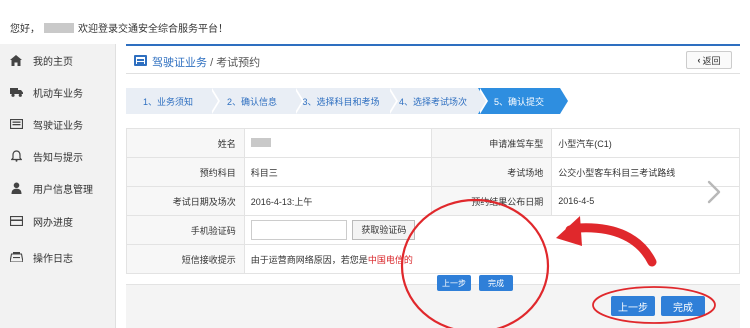 The width and height of the screenshot is (750, 328). Describe the element at coordinates (492, 230) in the screenshot. I see `sms-code-cell: 获取验证码` at that location.